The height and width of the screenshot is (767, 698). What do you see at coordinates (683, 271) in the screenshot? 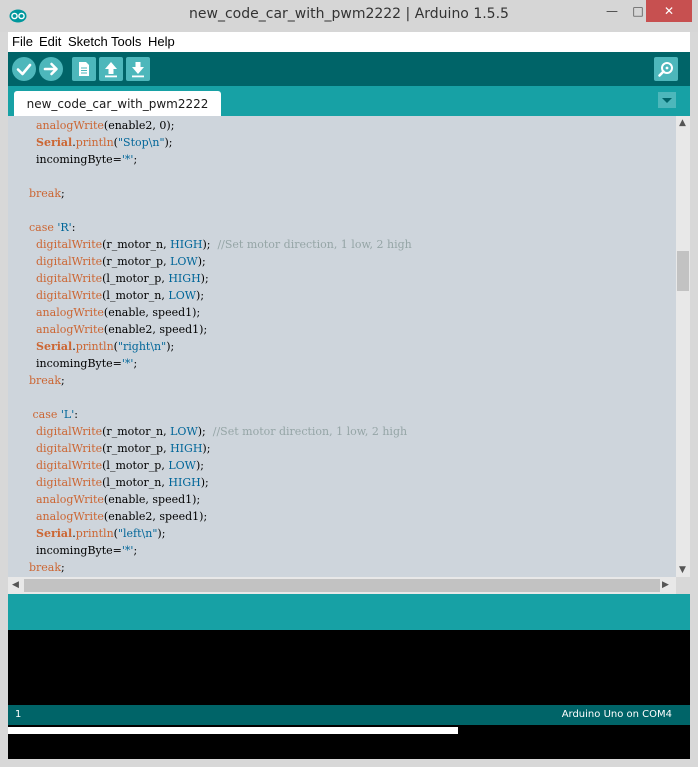
I see `vertical-scroll-thumb` at bounding box center [683, 271].